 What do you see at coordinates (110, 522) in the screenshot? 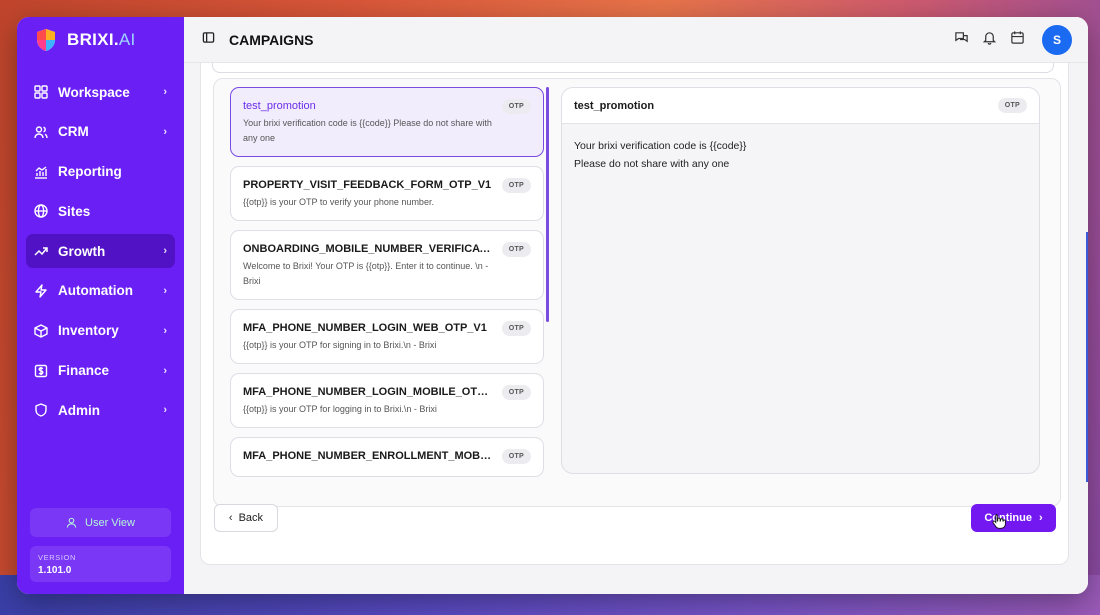
I see `user-view-label: User View` at bounding box center [110, 522].